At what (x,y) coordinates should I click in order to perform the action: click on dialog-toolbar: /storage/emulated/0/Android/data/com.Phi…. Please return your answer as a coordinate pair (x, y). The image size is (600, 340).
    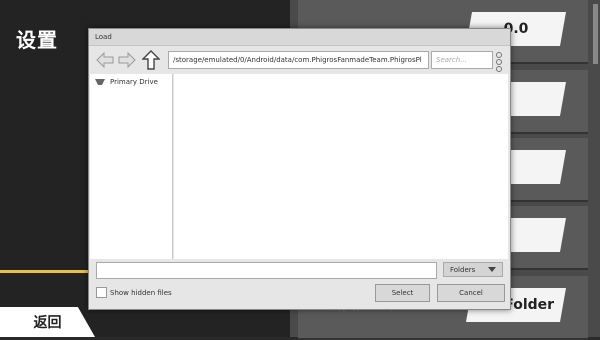
    Looking at the image, I should click on (299, 60).